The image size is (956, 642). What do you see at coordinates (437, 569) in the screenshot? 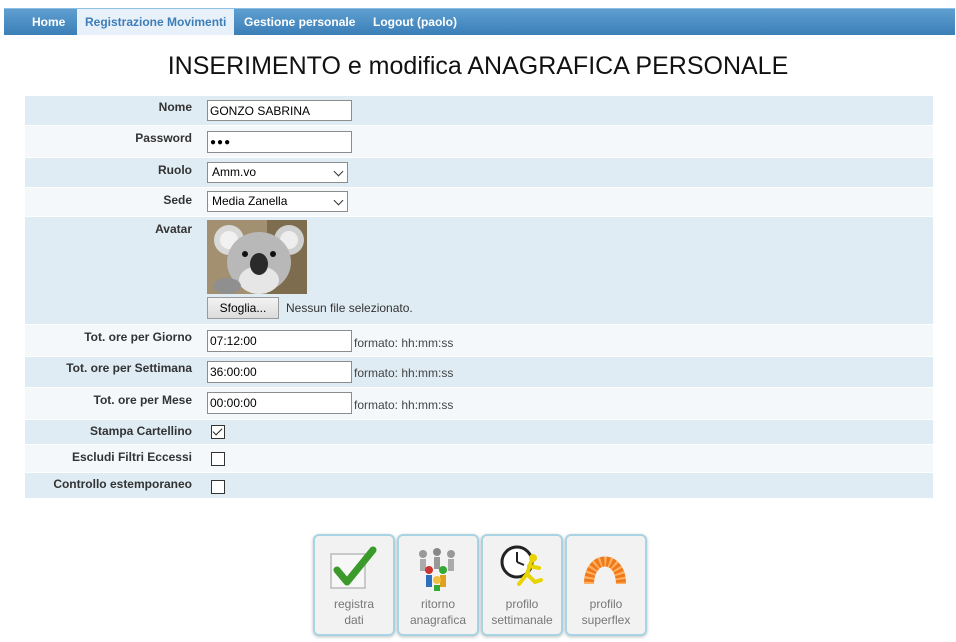
I see `people-icon` at bounding box center [437, 569].